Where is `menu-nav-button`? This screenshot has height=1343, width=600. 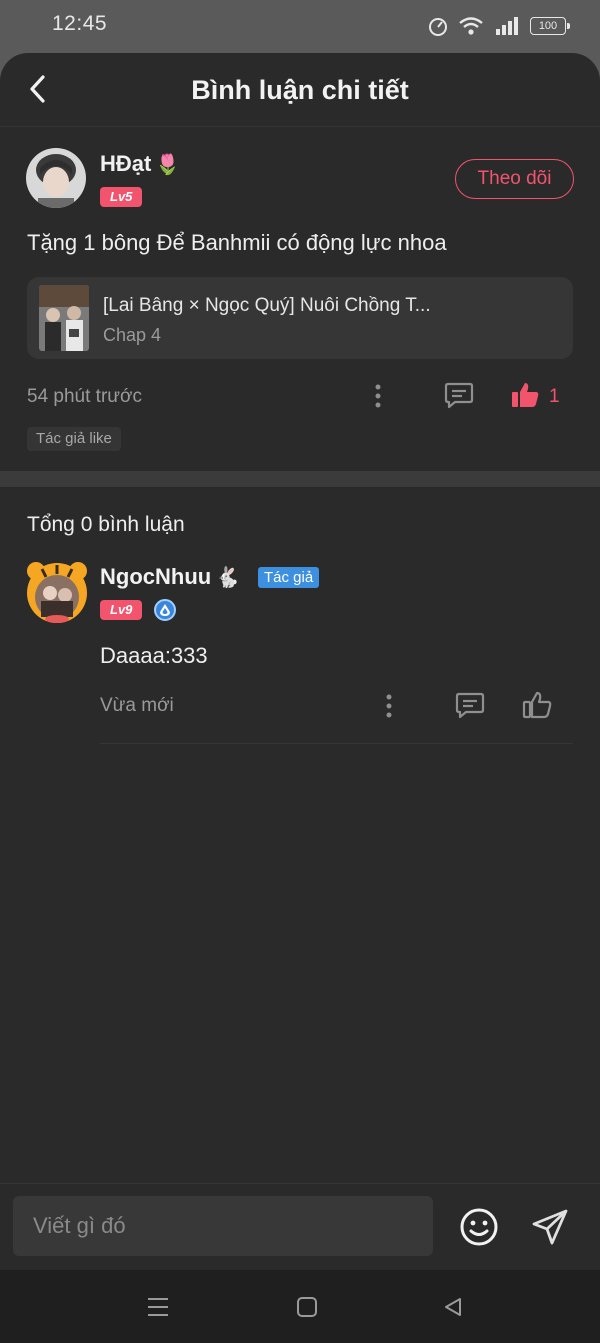
menu-nav-button is located at coordinates (158, 1307).